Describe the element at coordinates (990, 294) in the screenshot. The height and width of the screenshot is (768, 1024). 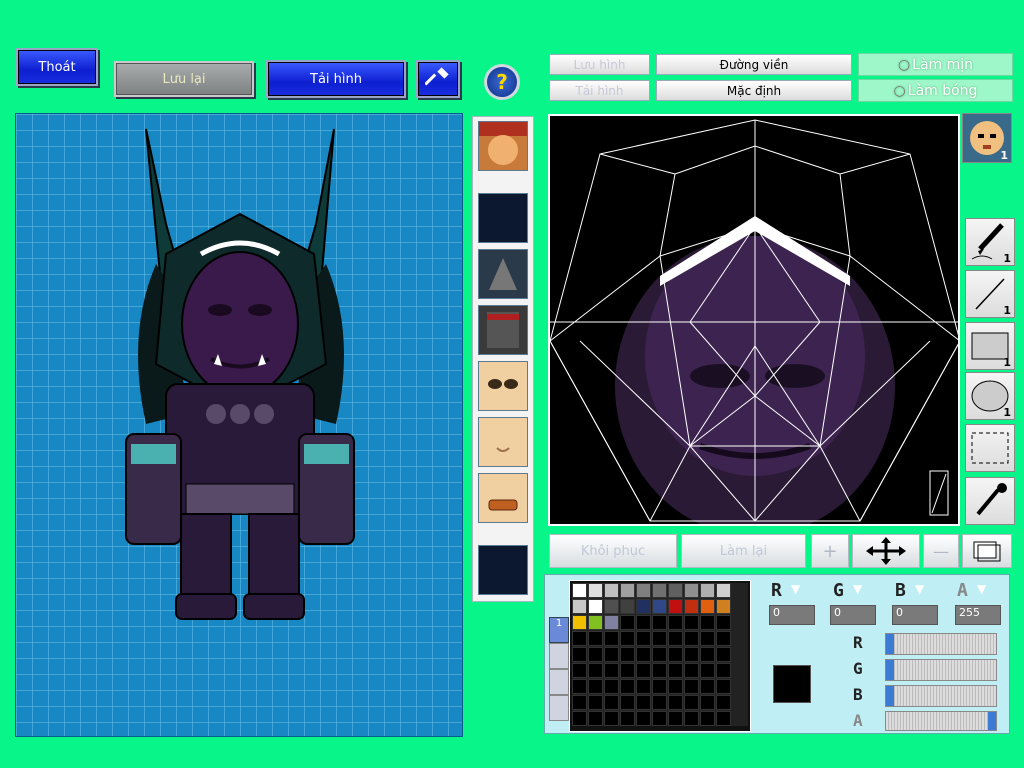
I see `line-tool: 1` at that location.